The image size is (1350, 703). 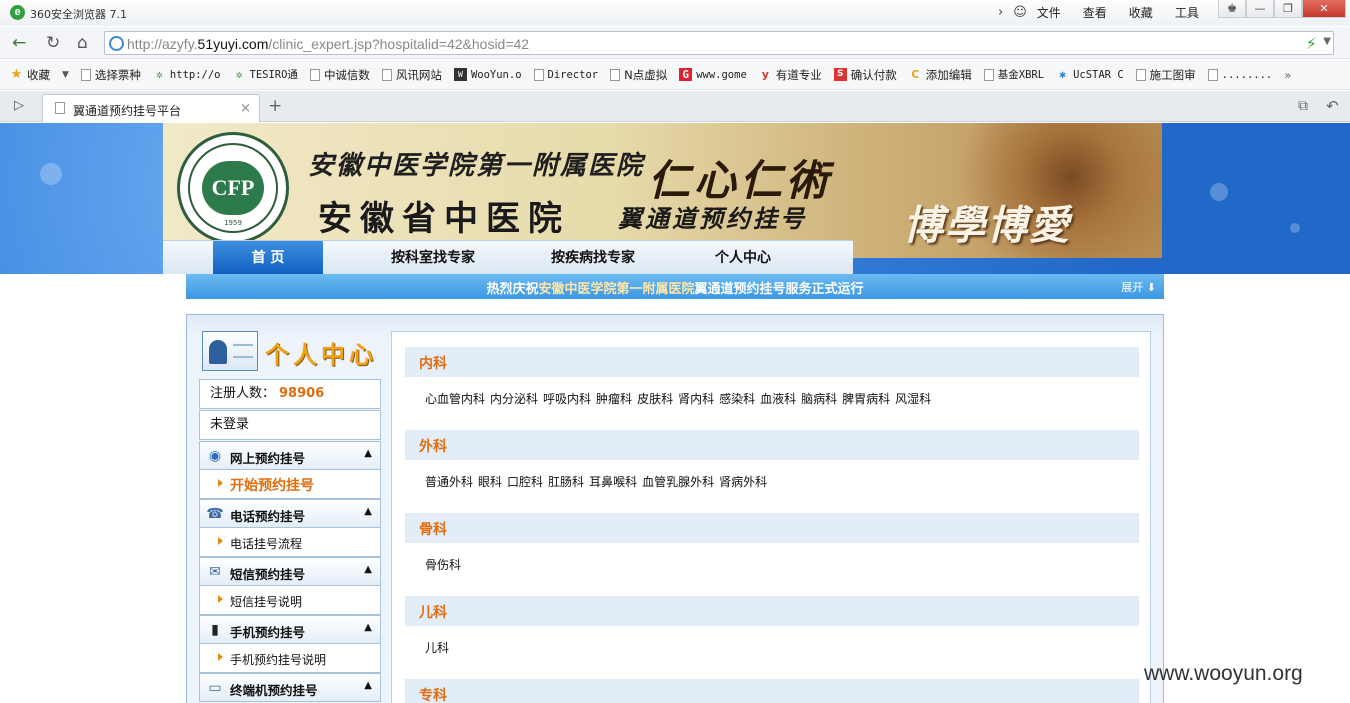 What do you see at coordinates (186, 74) in the screenshot?
I see `bookmark-item: ✲ http://o` at bounding box center [186, 74].